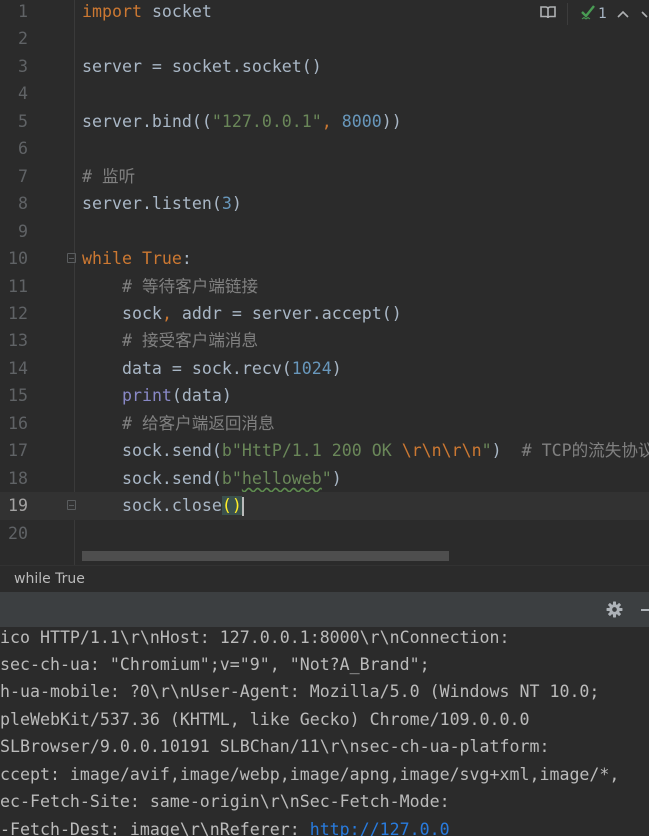 The image size is (649, 836). I want to click on fold-end-icon, so click(71, 505).